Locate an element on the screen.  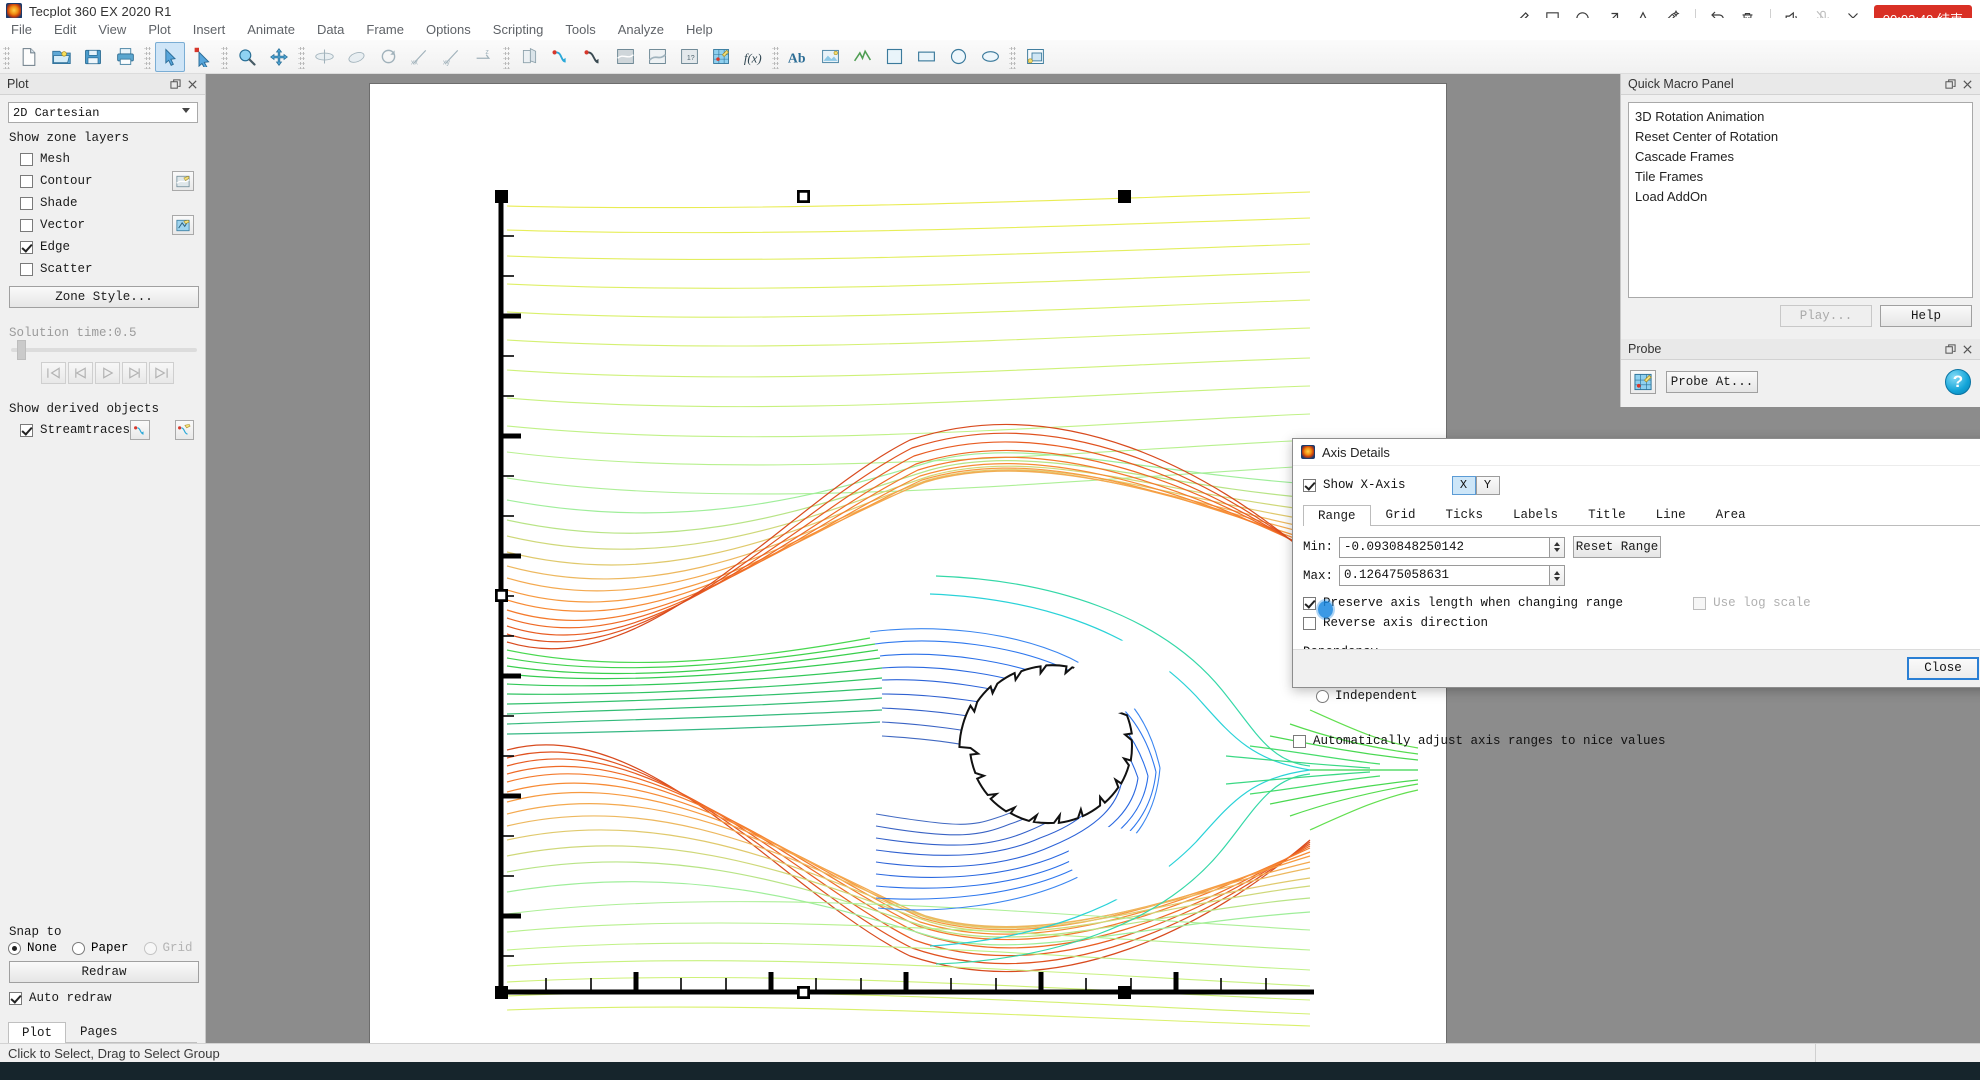
axis-toggle-y: Y is located at coordinates (1487, 485).